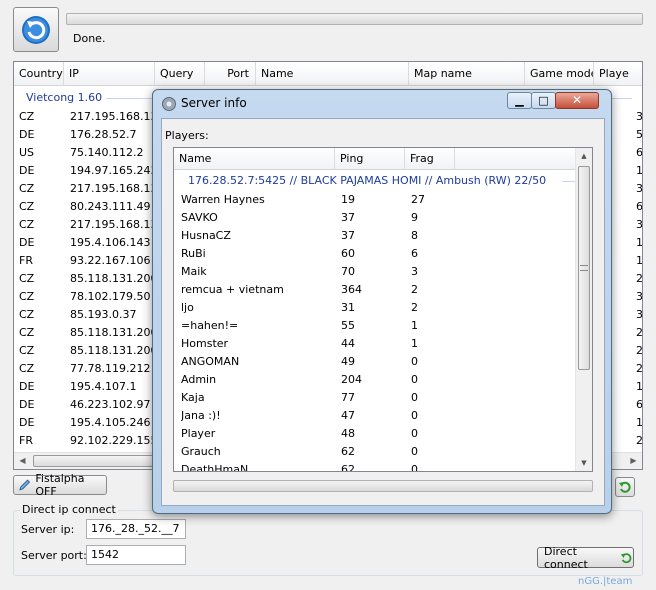 The height and width of the screenshot is (590, 656). I want to click on players-cell: 1, so click(639, 260).